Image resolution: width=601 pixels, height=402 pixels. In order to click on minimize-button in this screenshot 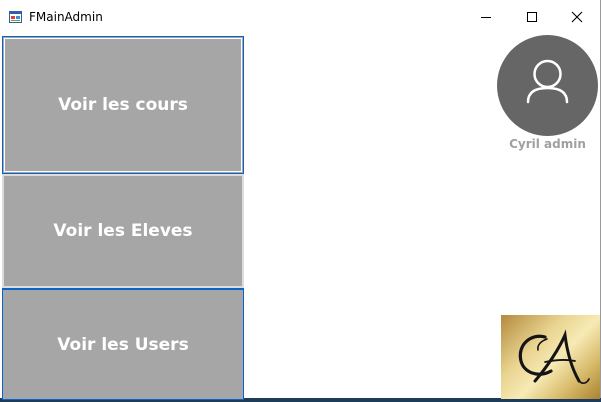, I will do `click(486, 17)`.